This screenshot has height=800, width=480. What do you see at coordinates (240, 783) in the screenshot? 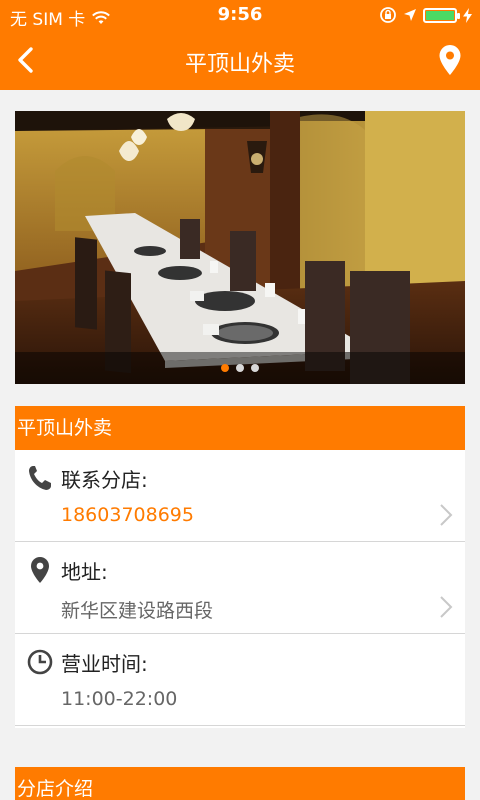
I see `store-intro-header: 分店介绍` at bounding box center [240, 783].